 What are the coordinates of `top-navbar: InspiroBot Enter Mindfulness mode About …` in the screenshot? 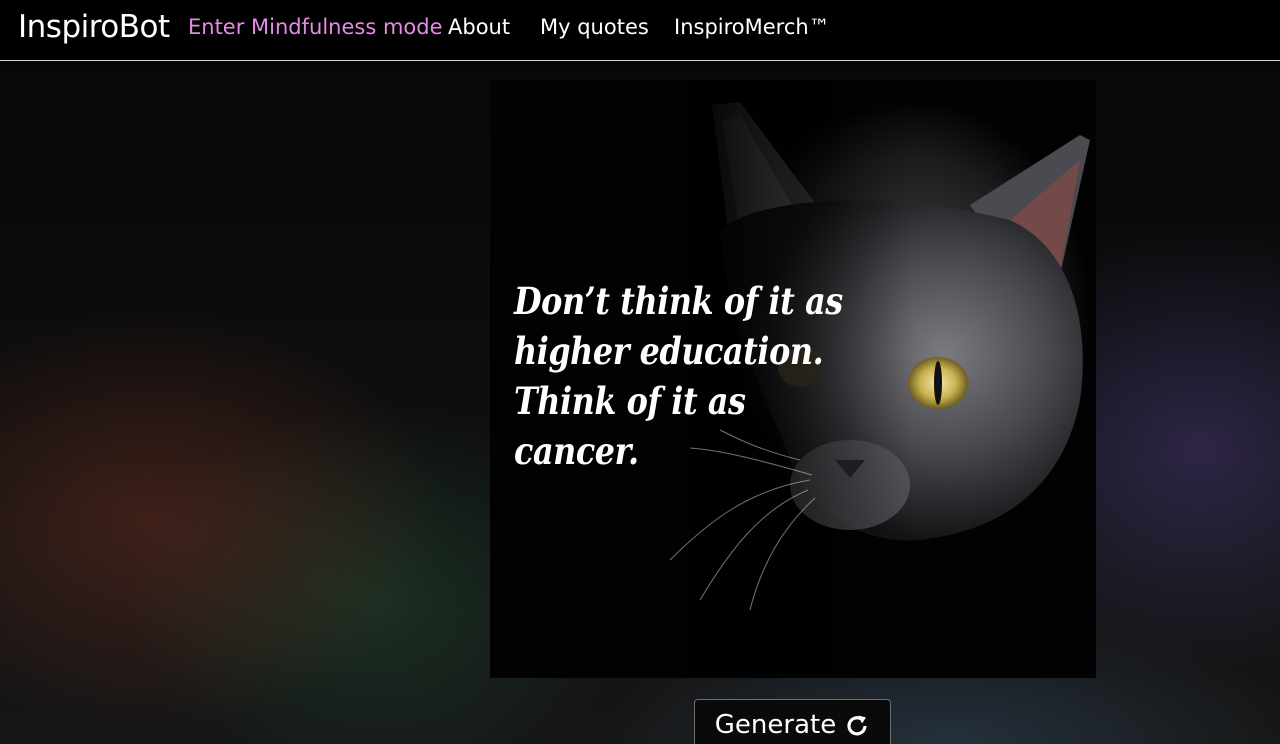 It's located at (640, 30).